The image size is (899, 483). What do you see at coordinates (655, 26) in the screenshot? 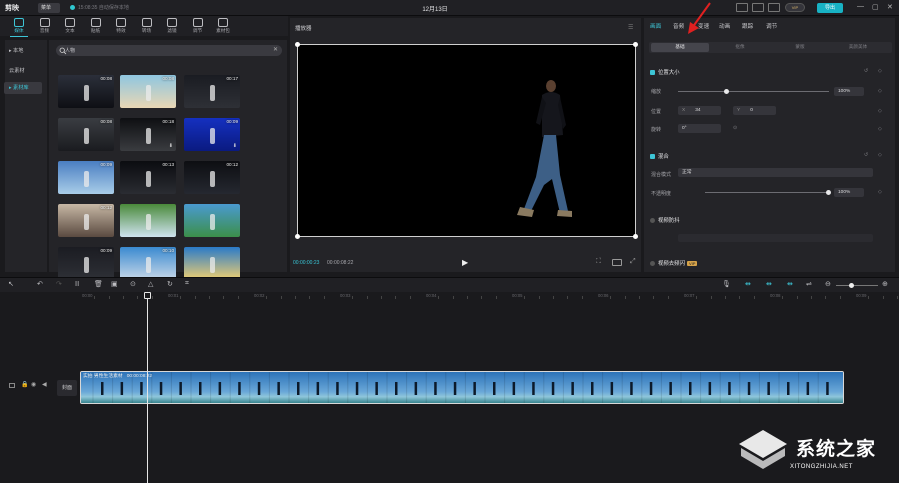
I see `inspector-tab: 画面` at bounding box center [655, 26].